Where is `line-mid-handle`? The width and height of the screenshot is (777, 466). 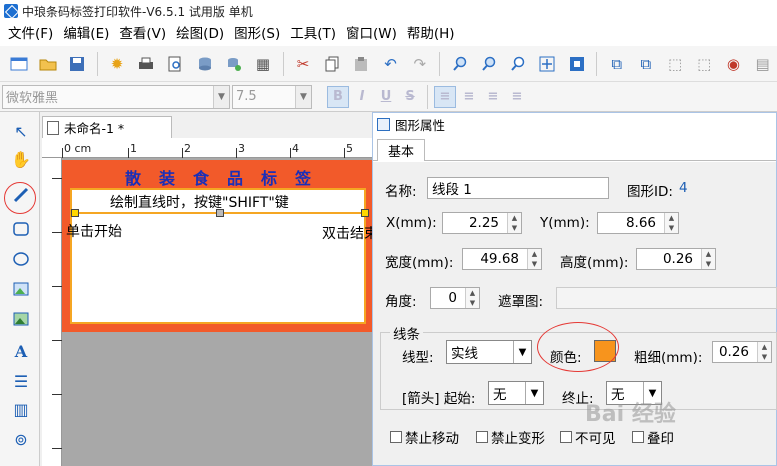 line-mid-handle is located at coordinates (220, 213).